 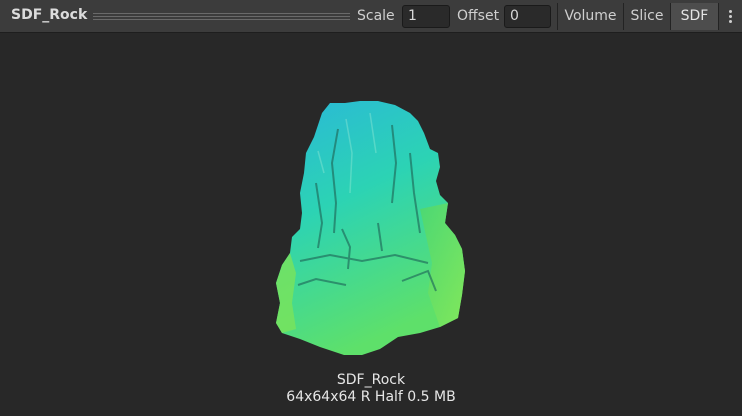 I want to click on drag-grip, so click(x=221, y=16).